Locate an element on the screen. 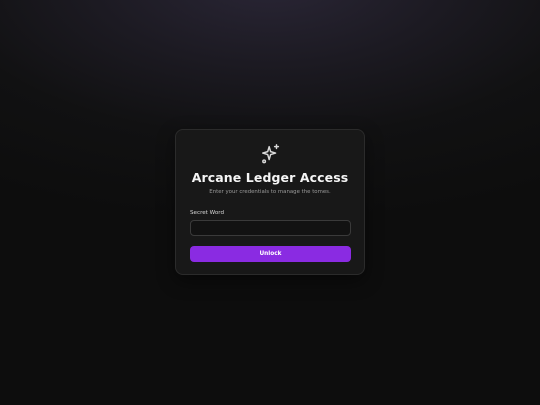 Image resolution: width=540 pixels, height=405 pixels. unlock-button: Unlock is located at coordinates (270, 254).